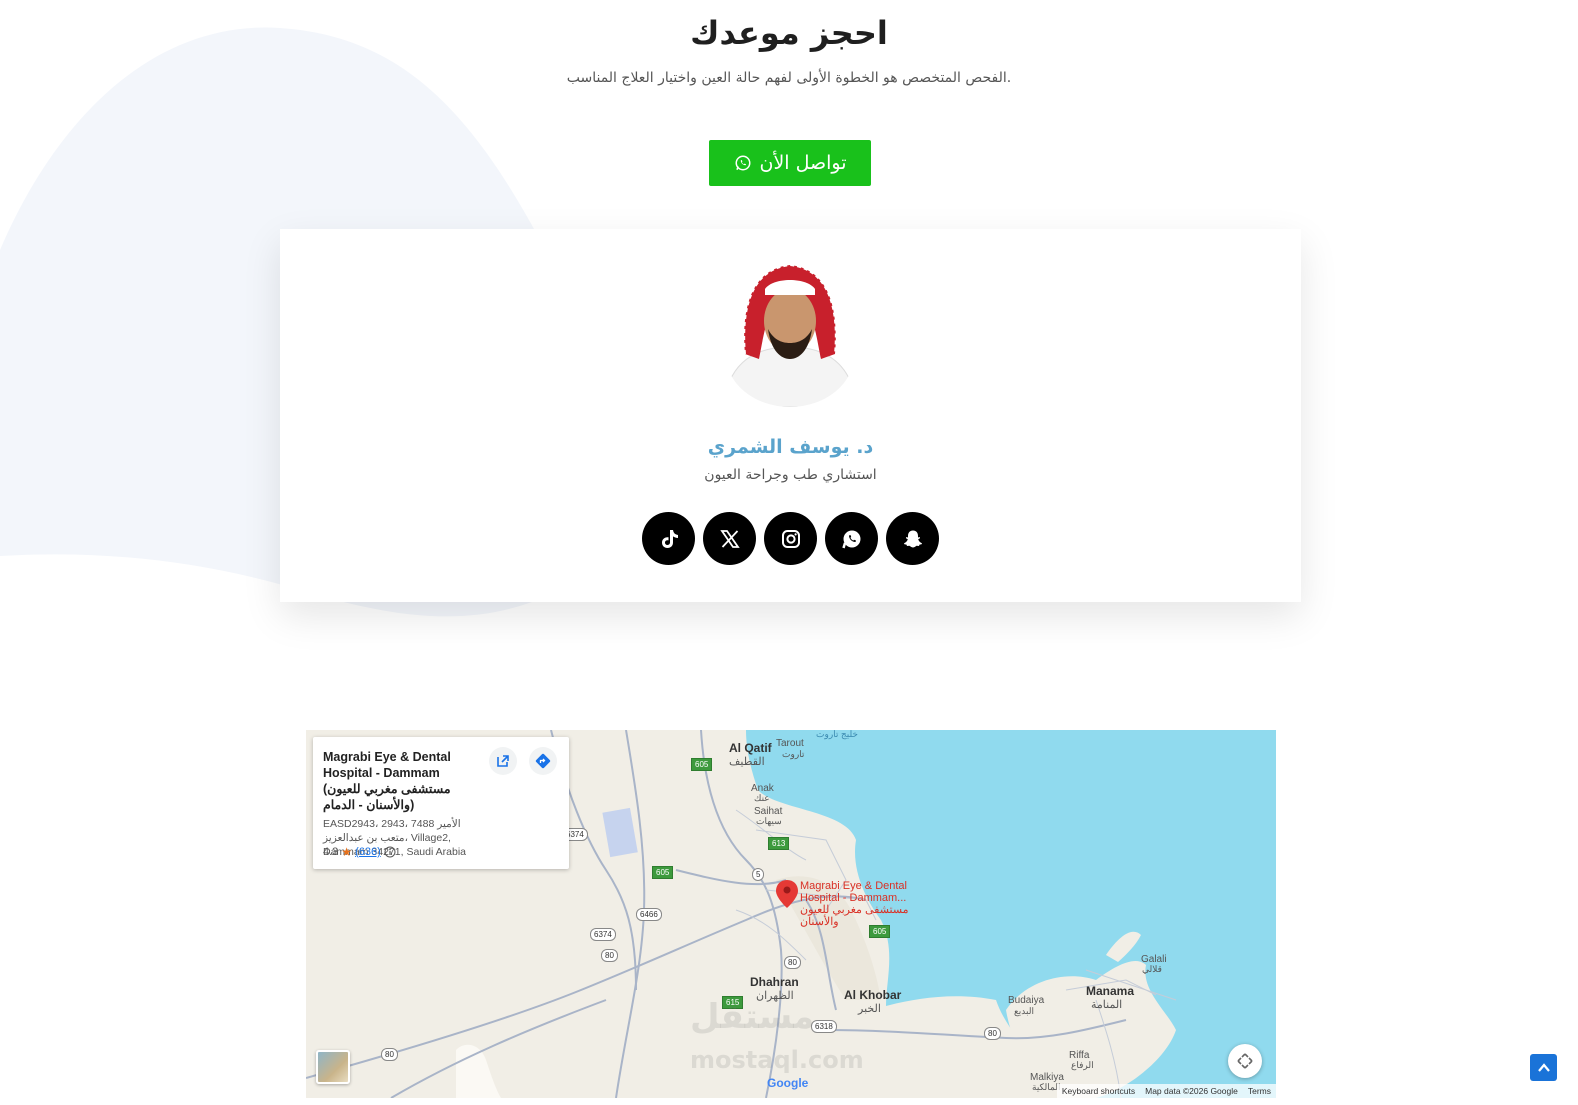 Image resolution: width=1578 pixels, height=1105 pixels. I want to click on directions-icon, so click(543, 761).